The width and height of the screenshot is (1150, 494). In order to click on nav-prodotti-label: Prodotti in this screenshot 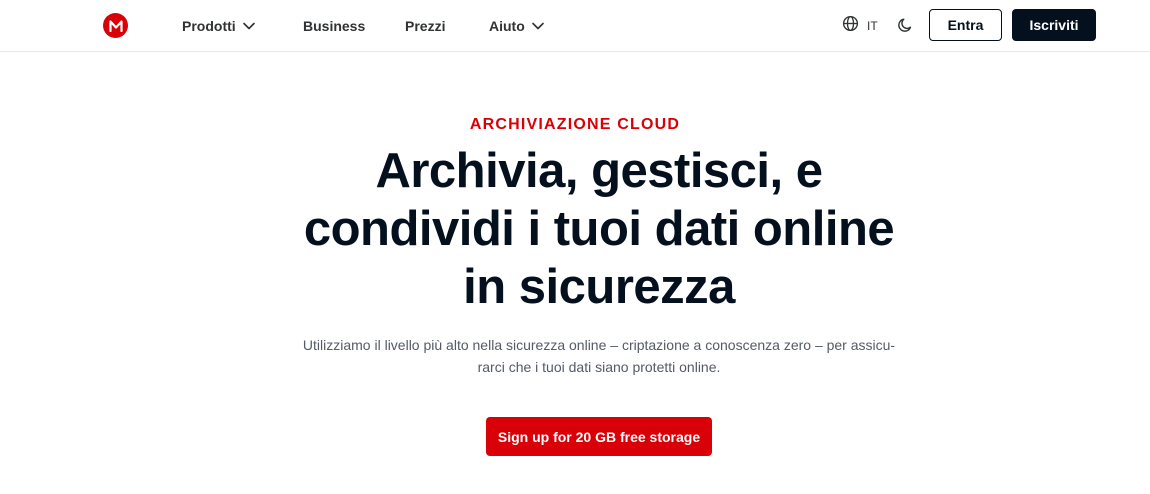, I will do `click(209, 26)`.